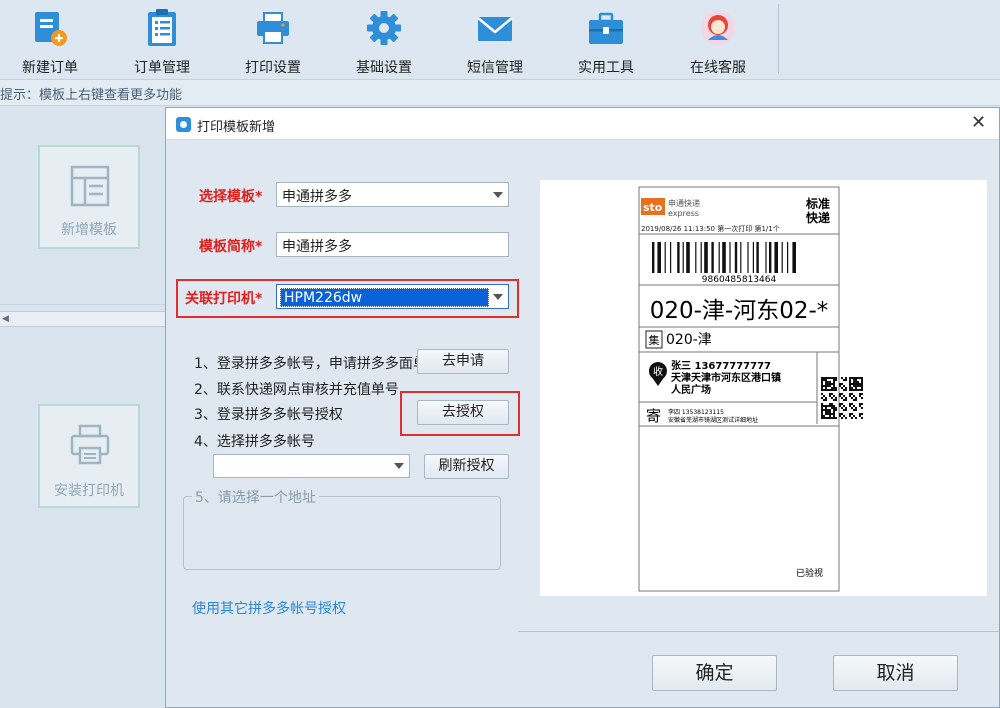 The image size is (1000, 708). I want to click on toolbox-icon, so click(606, 28).